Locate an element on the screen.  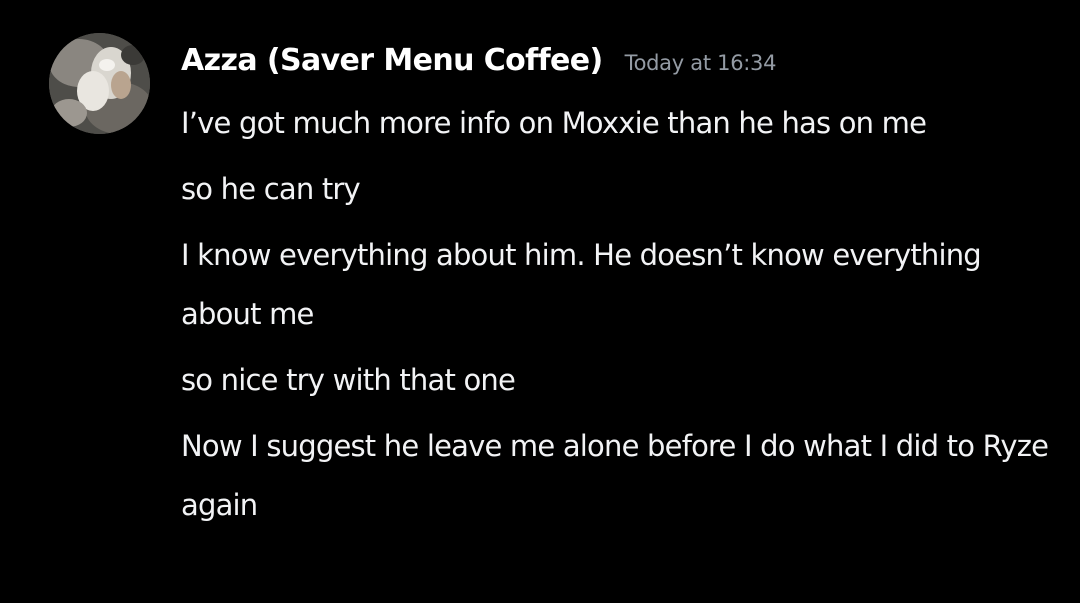
message-header: Azza (Saver Menu Coffee) Today at 16:34 is located at coordinates (478, 65).